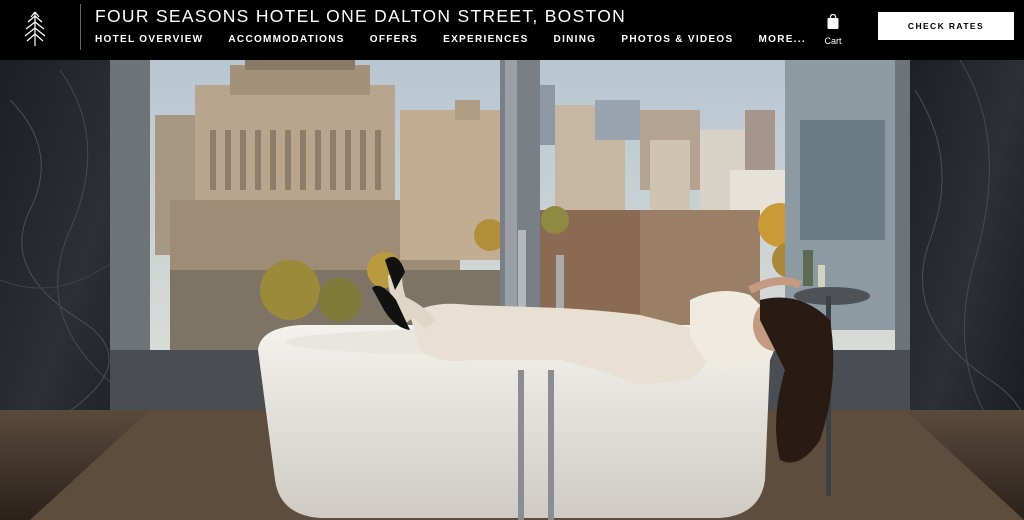 This screenshot has width=1024, height=520. Describe the element at coordinates (833, 41) in the screenshot. I see `cart-label: Cart` at that location.